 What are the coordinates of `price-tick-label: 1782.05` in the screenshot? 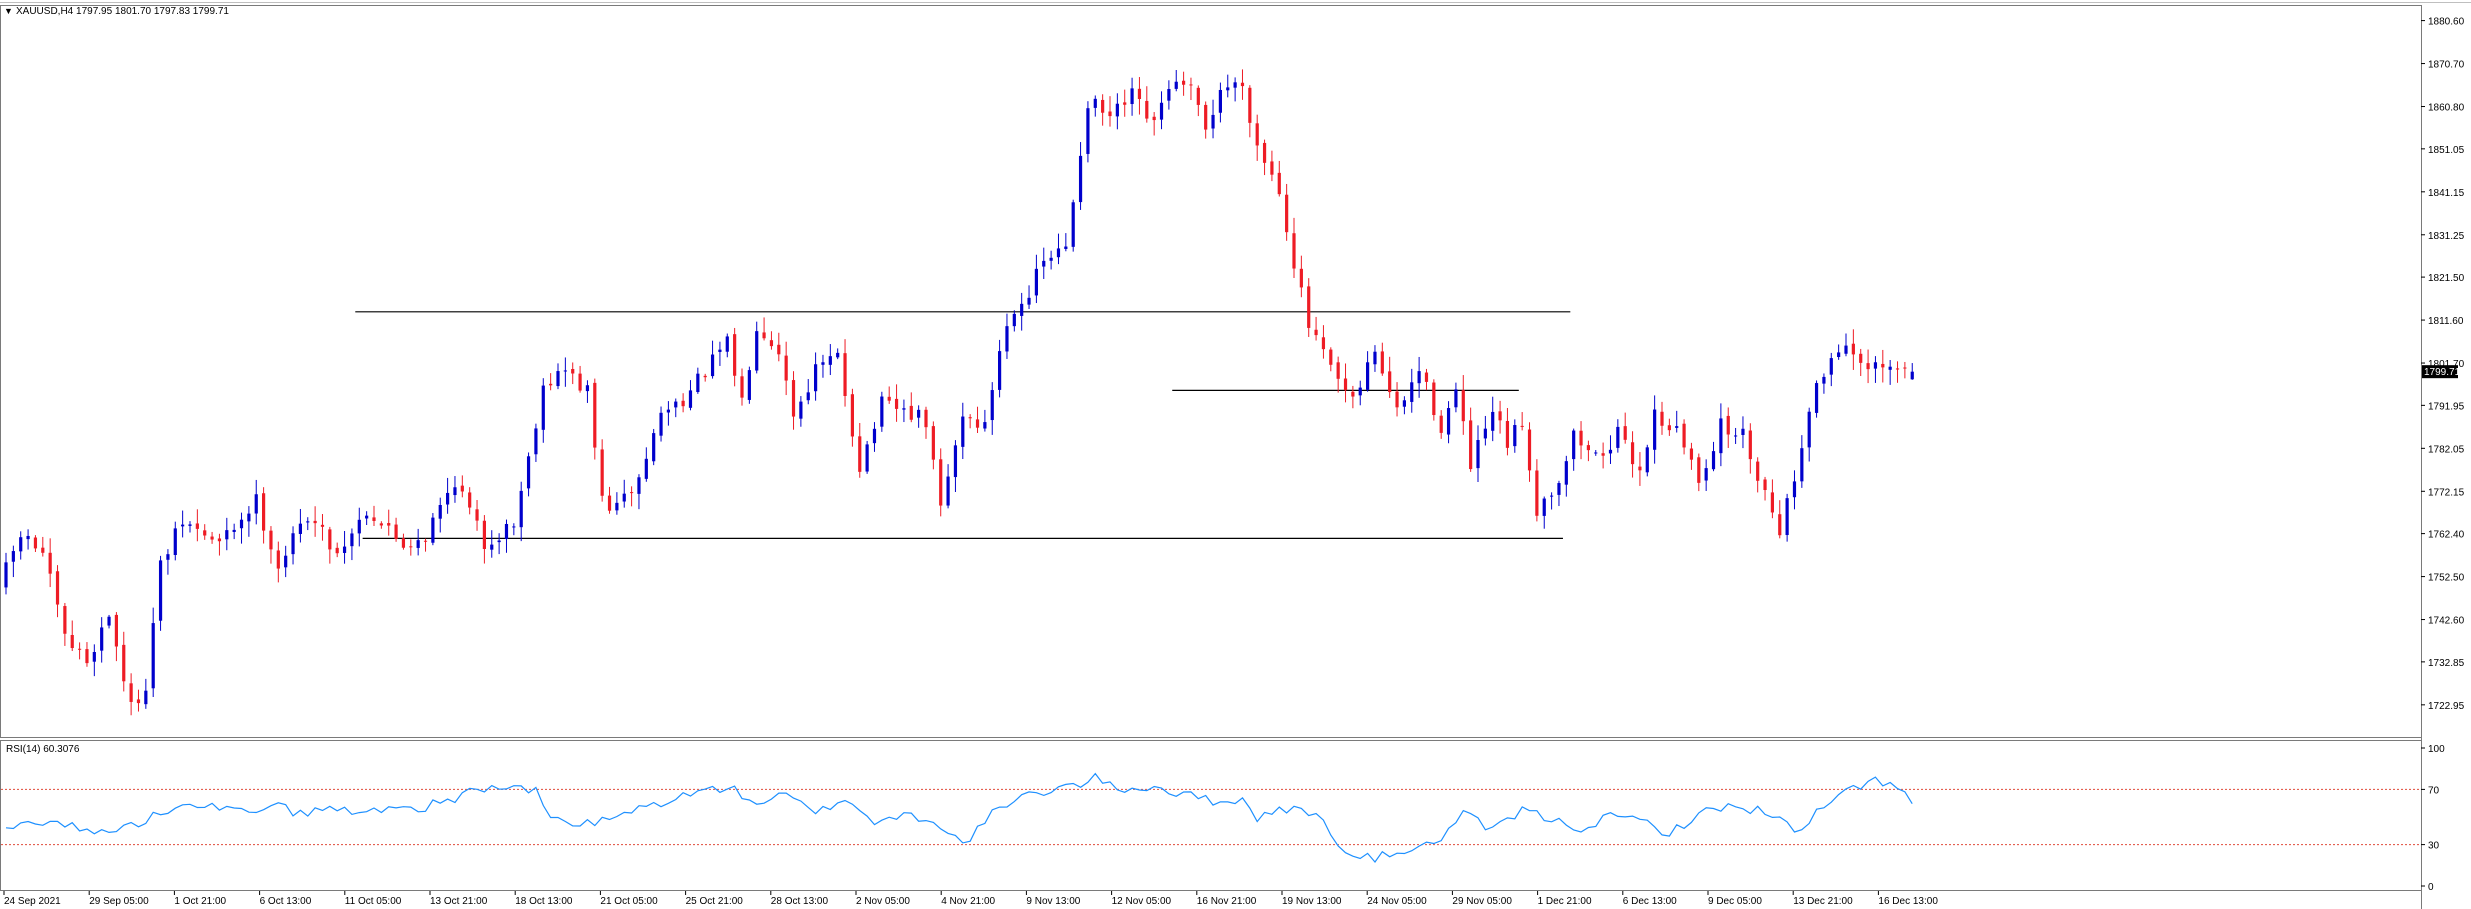 It's located at (2446, 449).